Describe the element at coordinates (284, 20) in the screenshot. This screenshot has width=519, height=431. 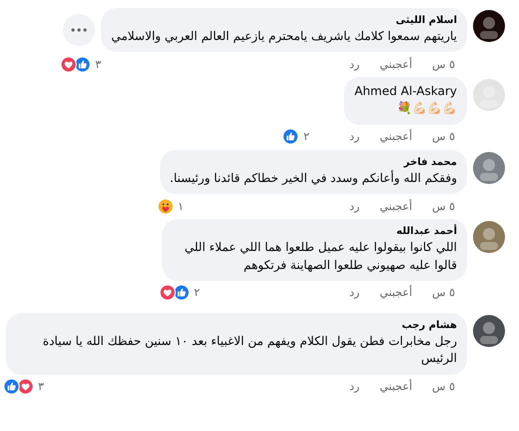
I see `author-name: اسلام الليثى` at that location.